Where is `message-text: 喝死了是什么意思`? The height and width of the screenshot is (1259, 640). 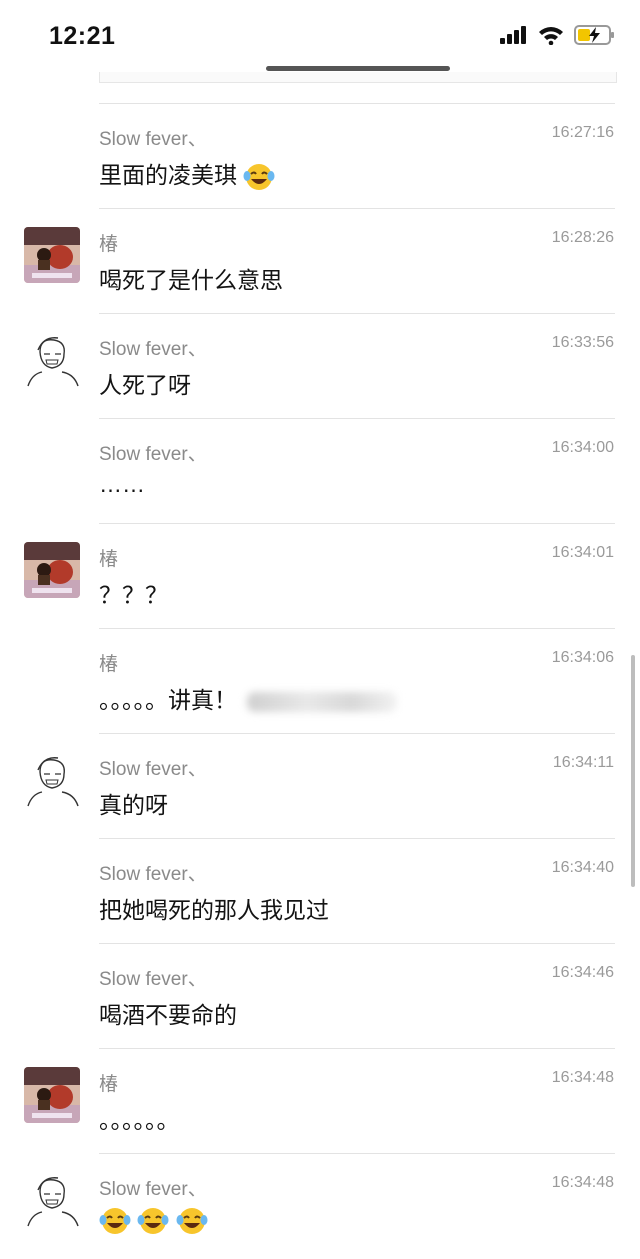
message-text: 喝死了是什么意思 is located at coordinates (191, 280).